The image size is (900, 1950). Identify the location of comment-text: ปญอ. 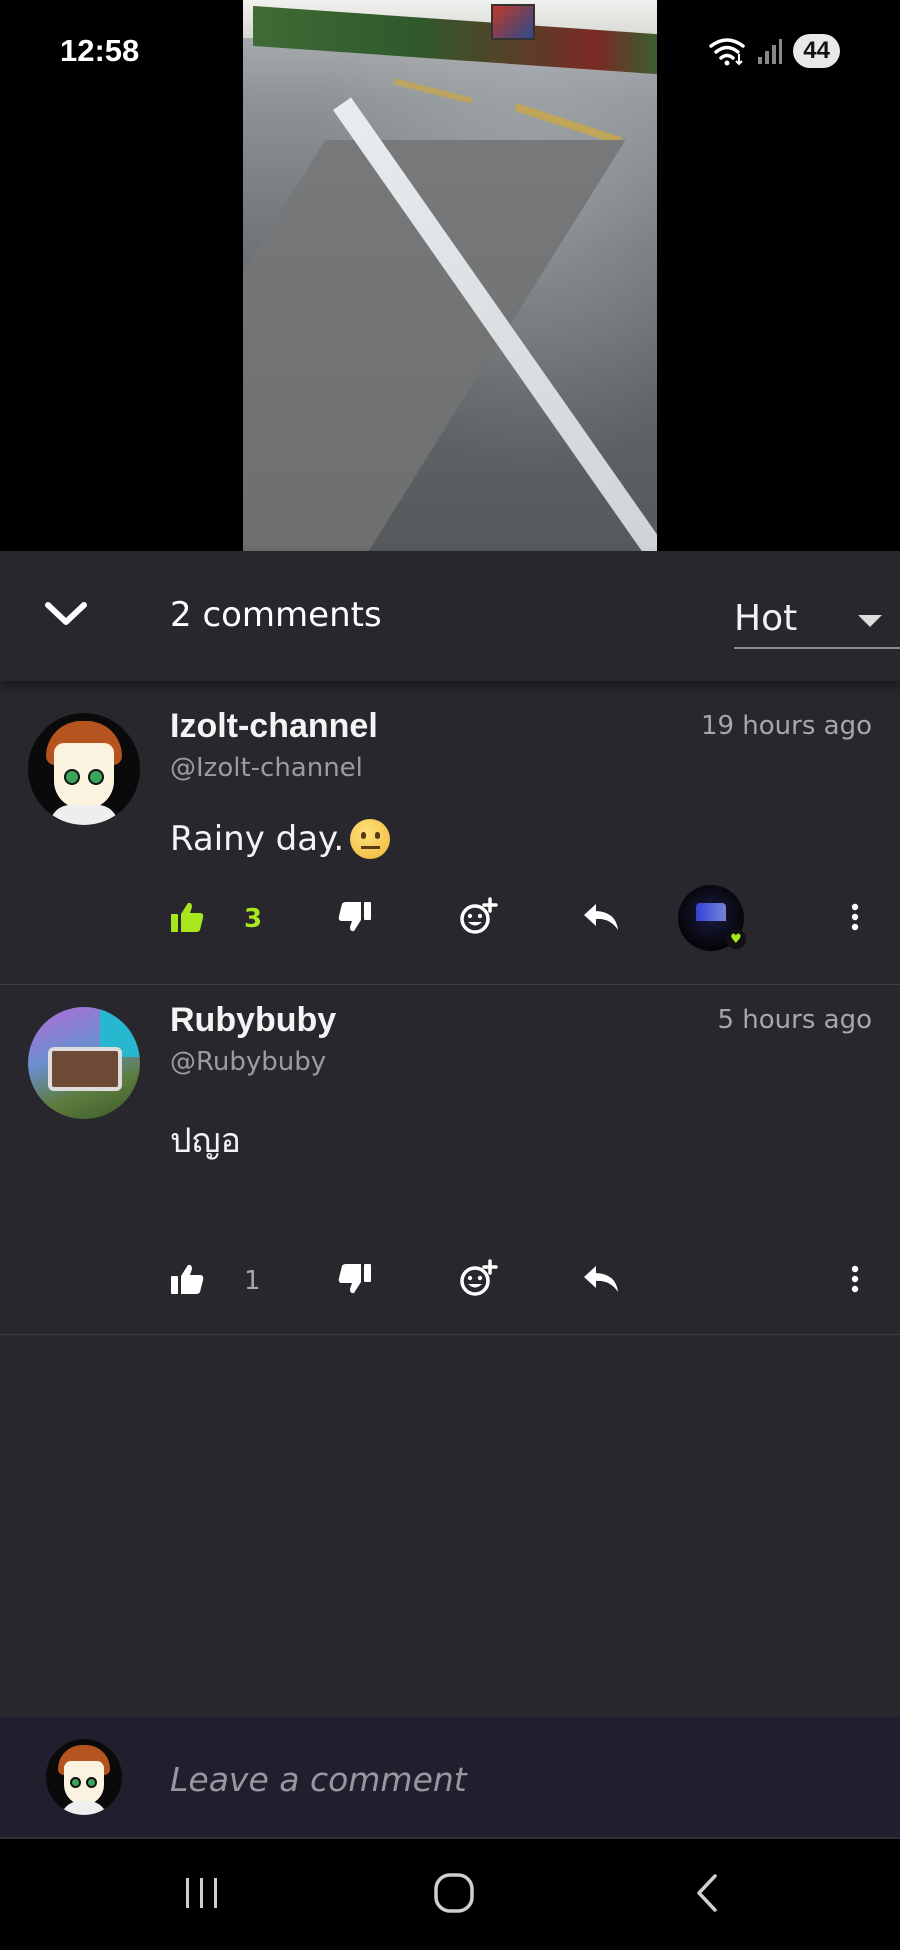
(205, 1140).